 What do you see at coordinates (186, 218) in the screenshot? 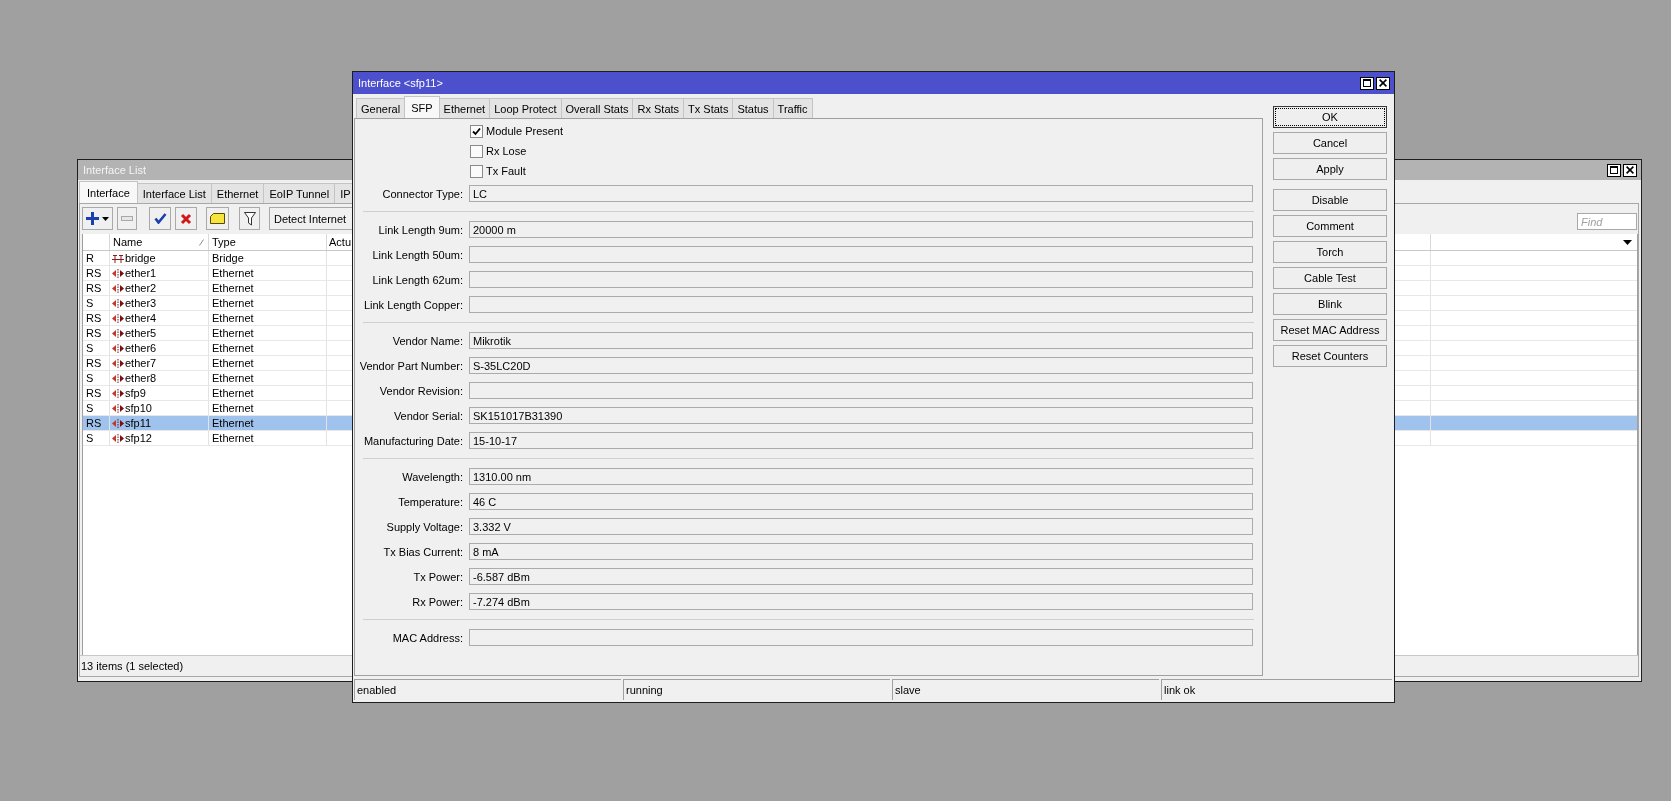
I see `disable-button` at bounding box center [186, 218].